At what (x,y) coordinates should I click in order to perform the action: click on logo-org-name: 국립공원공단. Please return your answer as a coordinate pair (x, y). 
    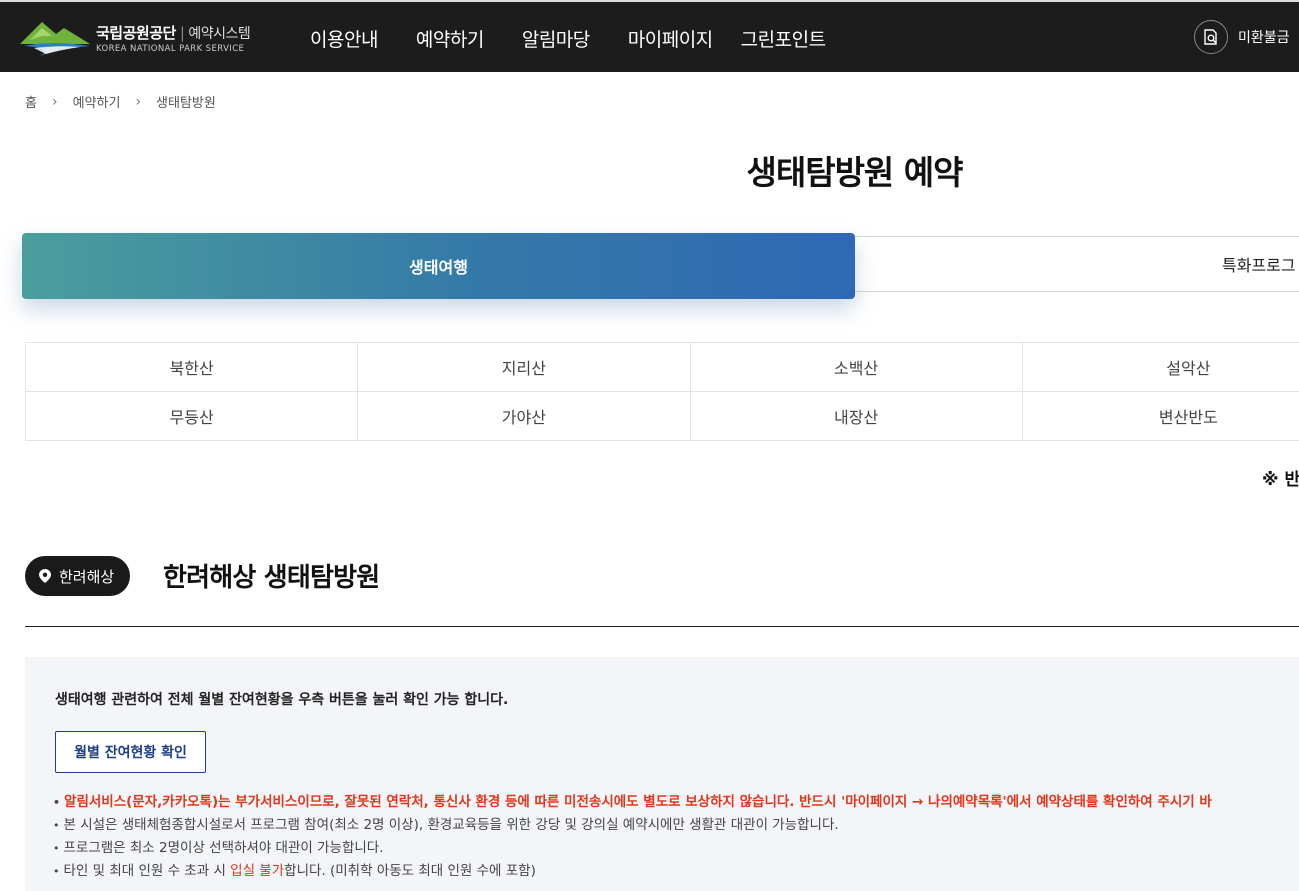
    Looking at the image, I should click on (136, 33).